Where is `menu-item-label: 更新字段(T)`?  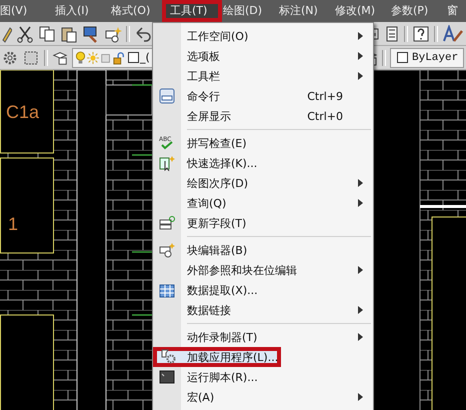
menu-item-label: 更新字段(T) is located at coordinates (216, 223).